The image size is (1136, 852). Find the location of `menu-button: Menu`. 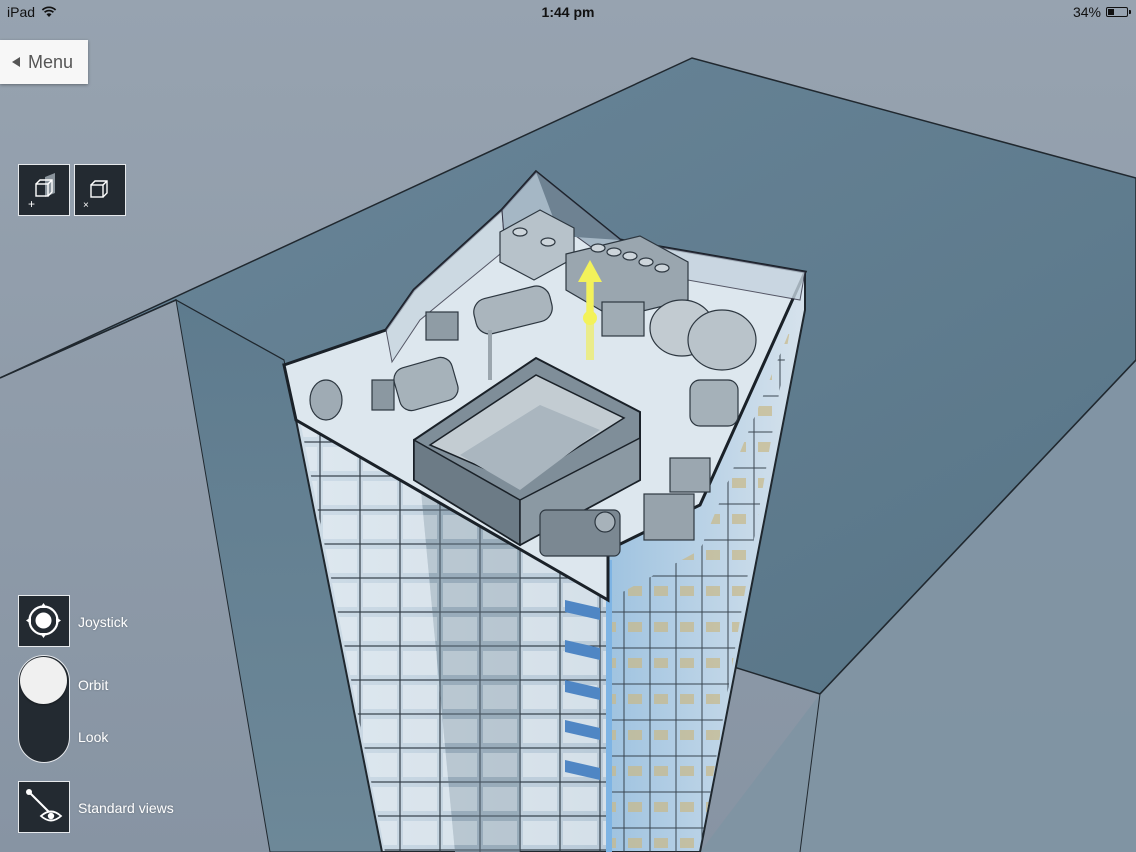

menu-button: Menu is located at coordinates (44, 62).